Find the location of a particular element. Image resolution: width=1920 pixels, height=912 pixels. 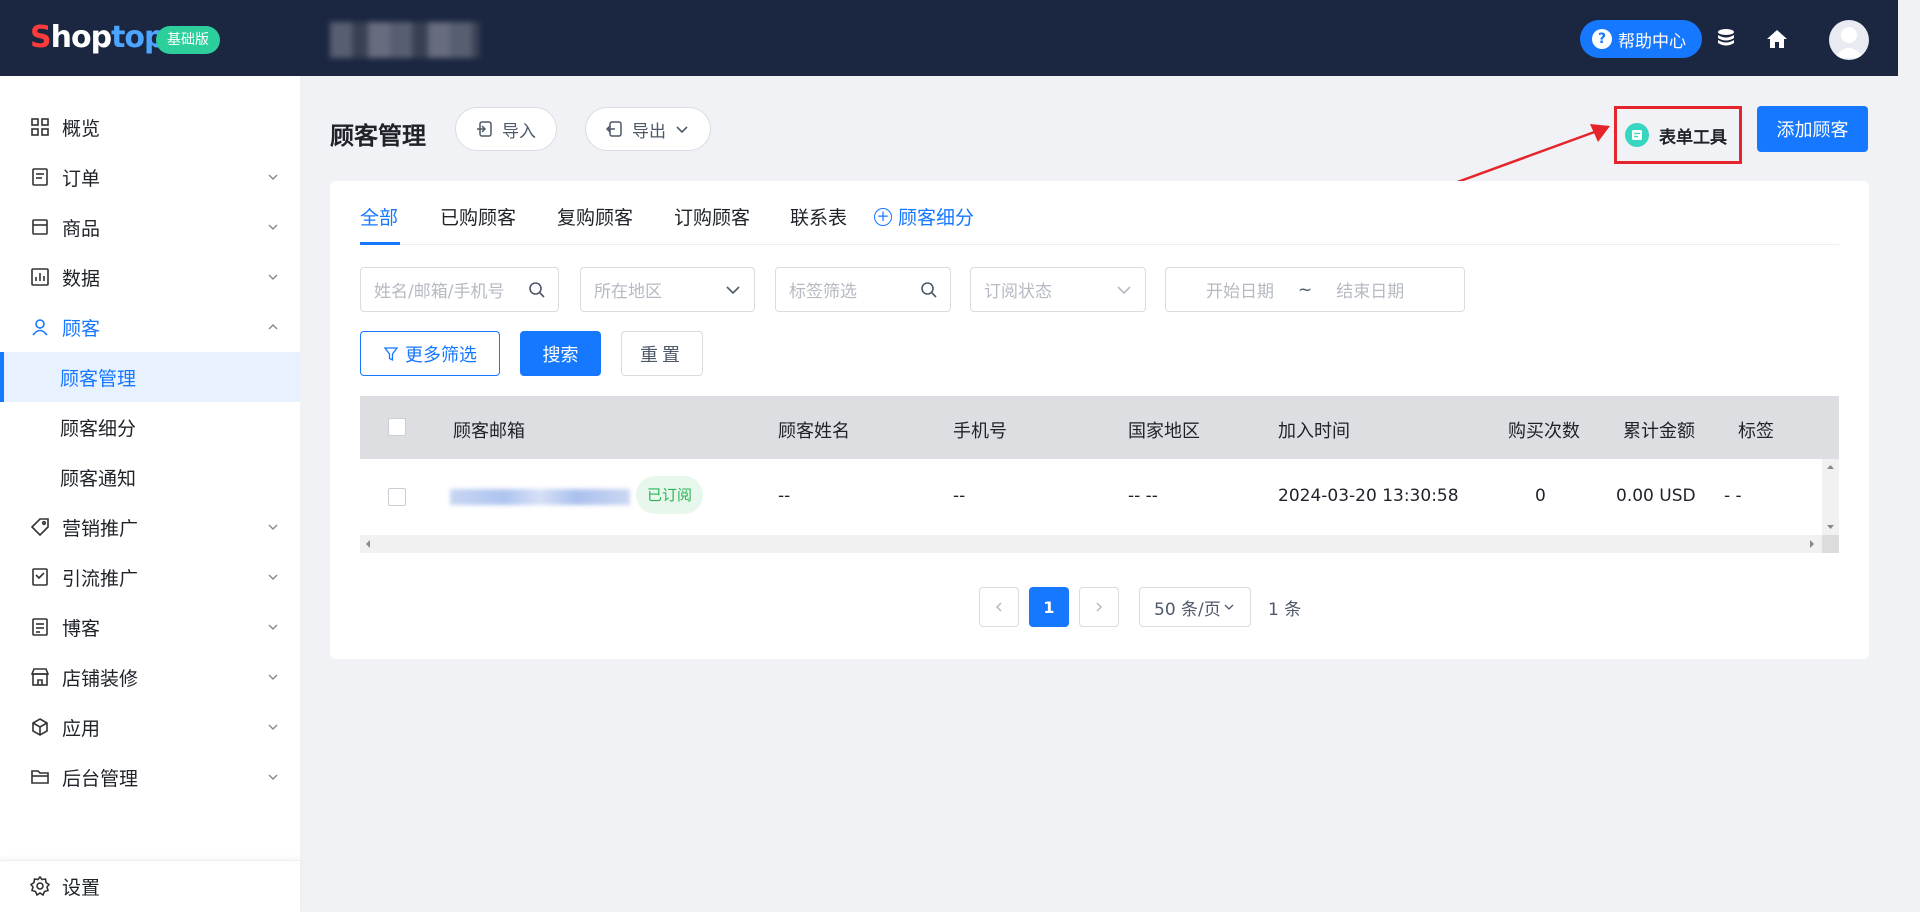

tab-add-segment: + 顾客细分 is located at coordinates (924, 216).